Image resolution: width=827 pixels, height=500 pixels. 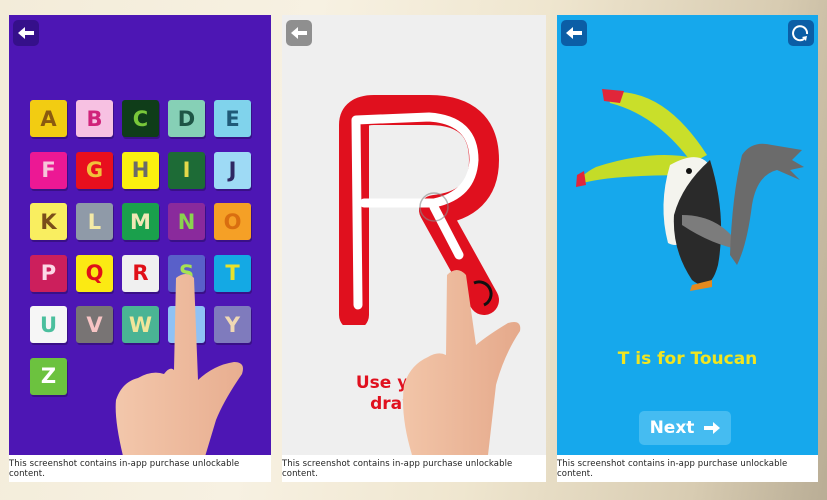 I want to click on replay-button, so click(x=801, y=33).